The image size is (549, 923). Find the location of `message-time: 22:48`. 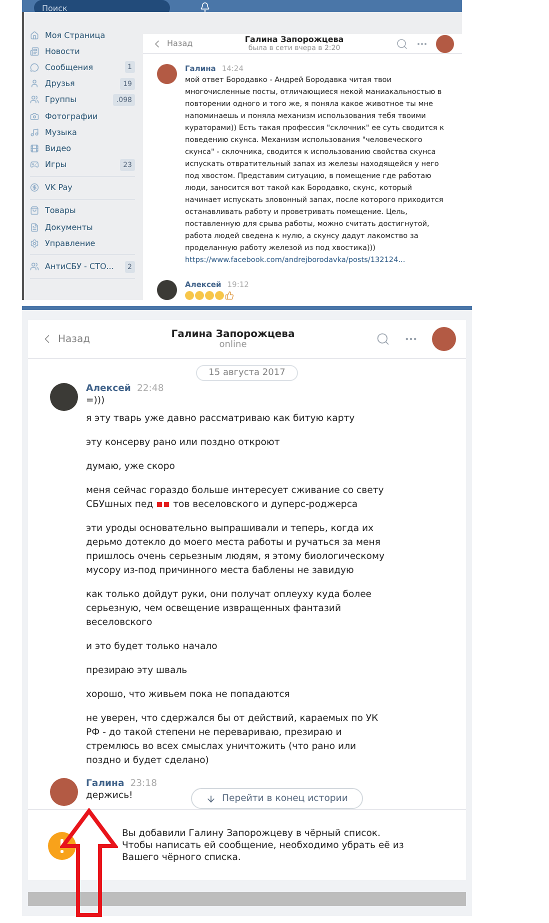

message-time: 22:48 is located at coordinates (150, 388).